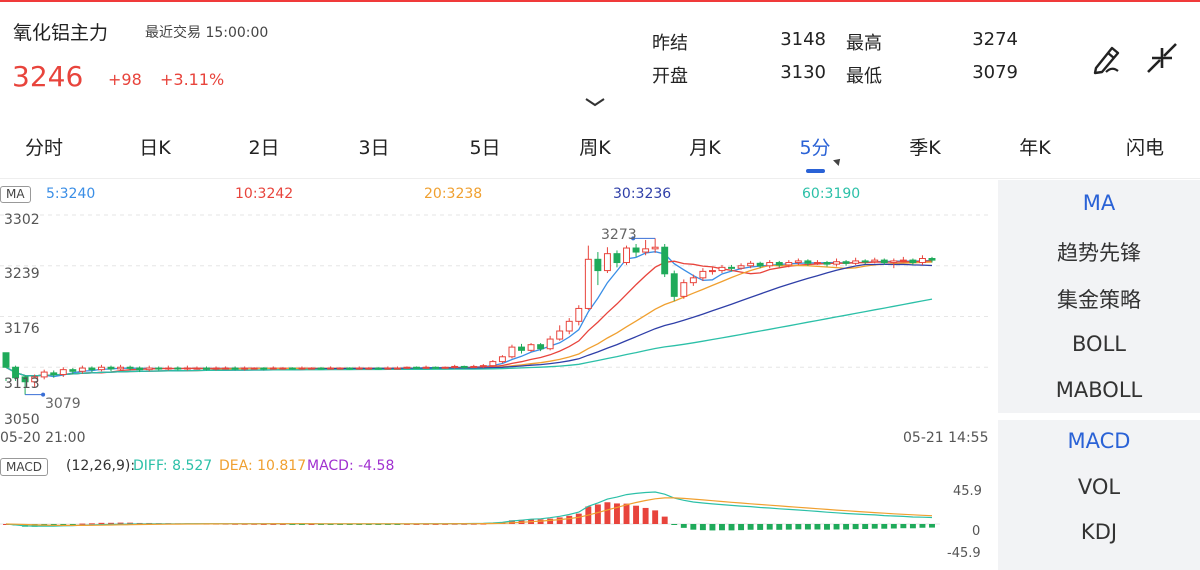  I want to click on tab-flash: 闪电, so click(1145, 146).